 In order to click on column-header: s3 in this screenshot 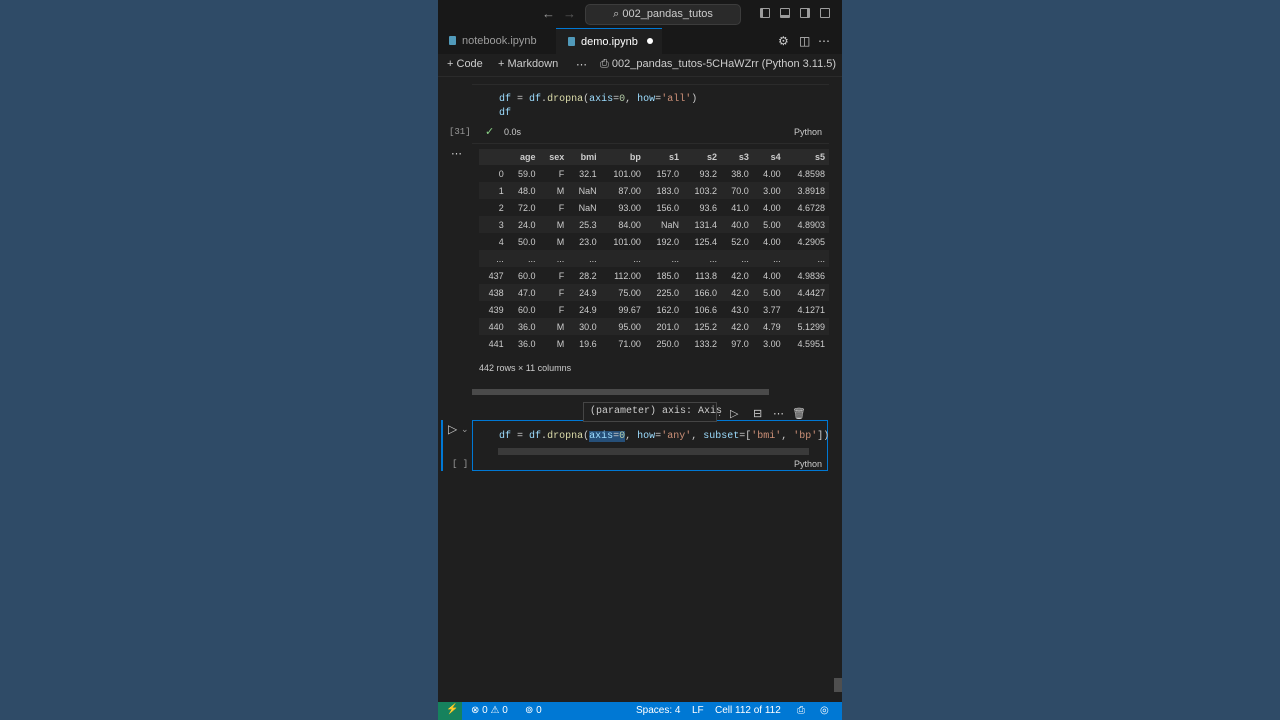, I will do `click(743, 157)`.